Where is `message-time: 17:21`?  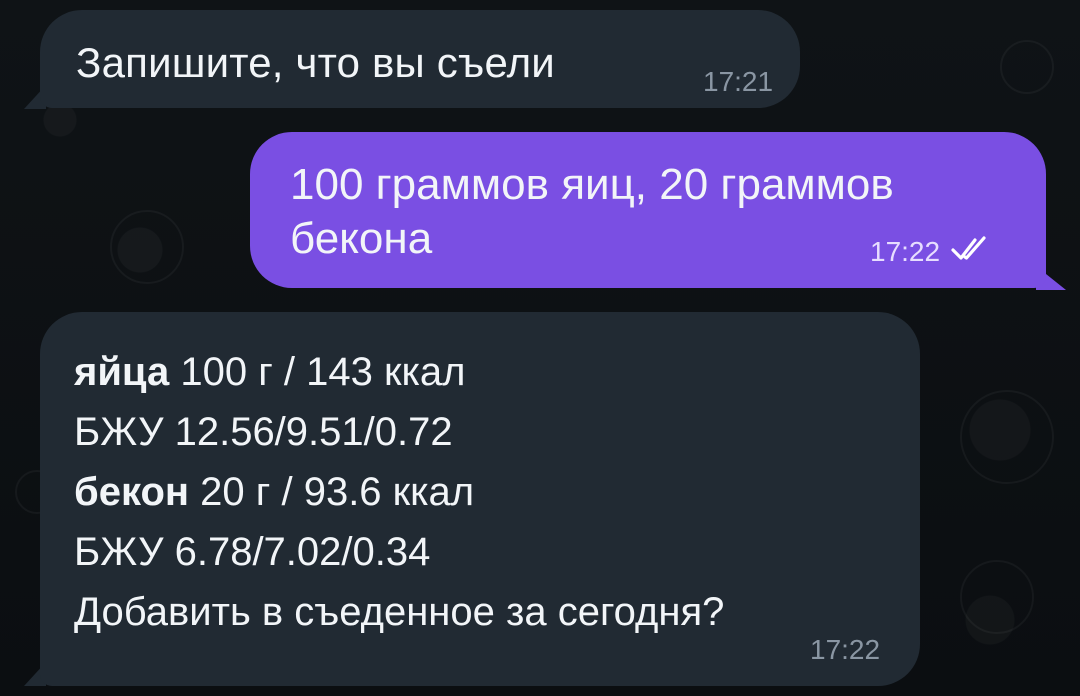
message-time: 17:21 is located at coordinates (738, 81).